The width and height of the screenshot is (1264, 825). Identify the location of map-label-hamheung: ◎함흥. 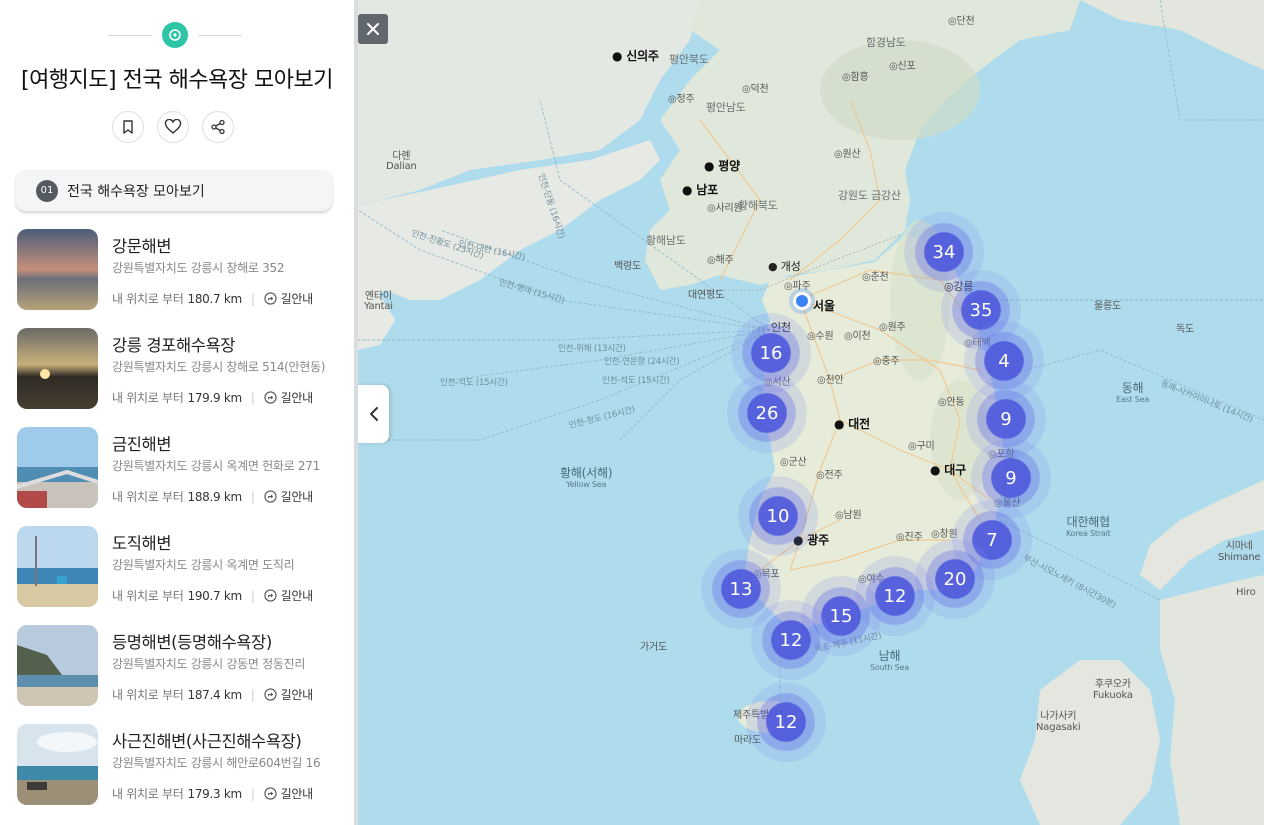
(855, 77).